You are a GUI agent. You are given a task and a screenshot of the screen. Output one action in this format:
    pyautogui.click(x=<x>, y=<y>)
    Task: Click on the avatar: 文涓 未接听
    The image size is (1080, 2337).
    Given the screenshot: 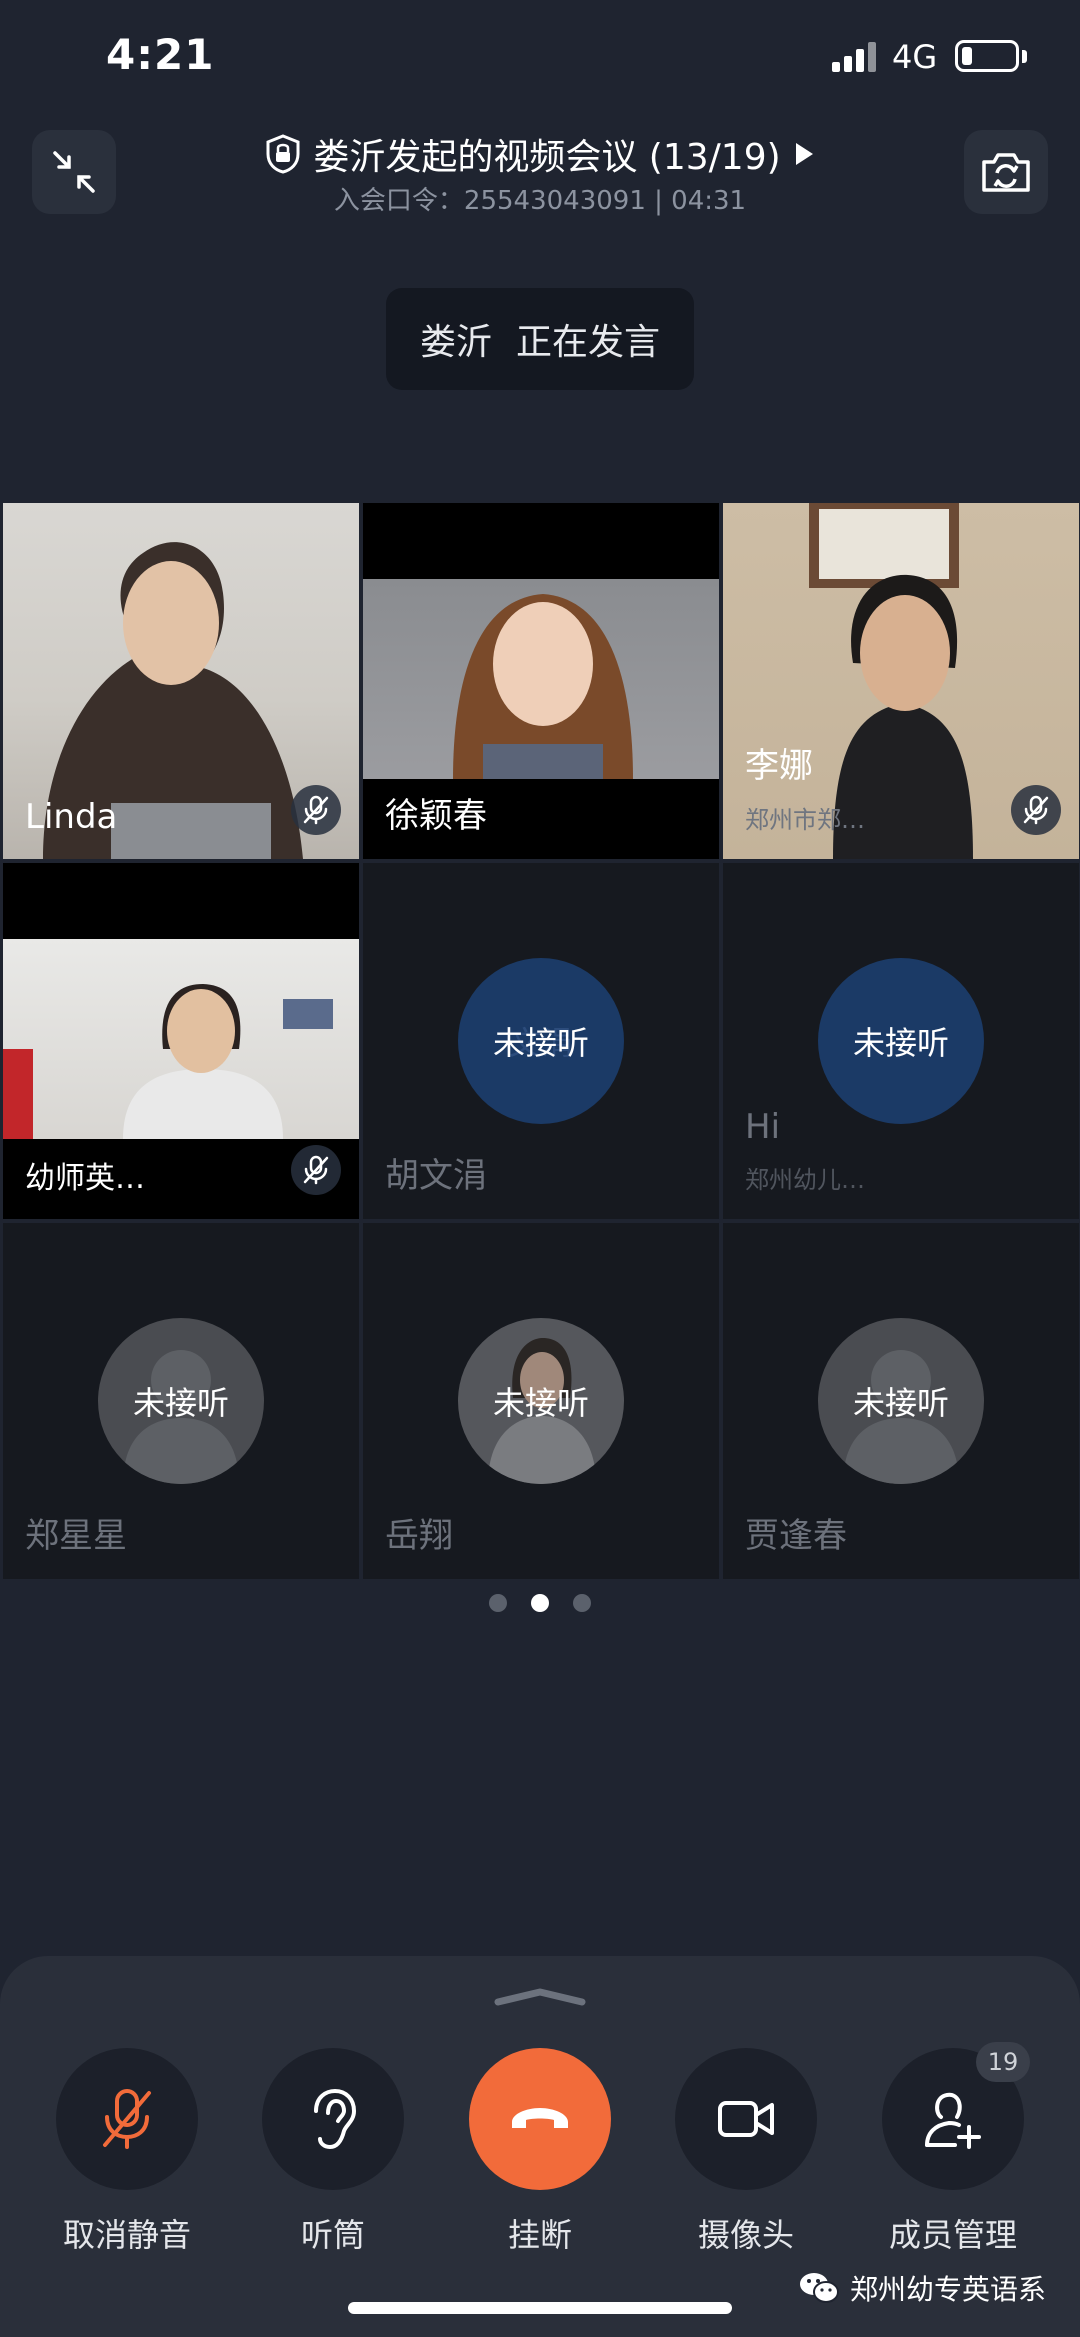 What is the action you would take?
    pyautogui.click(x=541, y=1041)
    